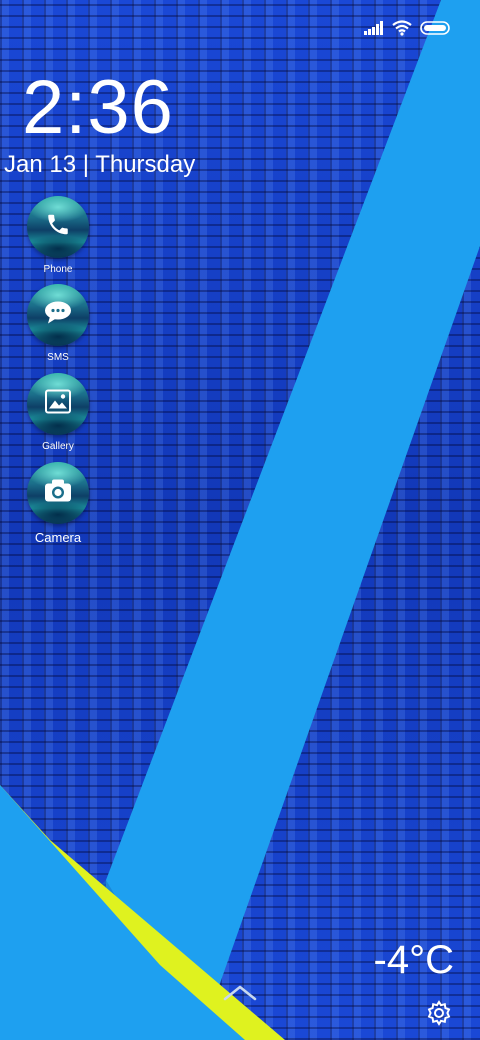  What do you see at coordinates (439, 1013) in the screenshot?
I see `gear-icon` at bounding box center [439, 1013].